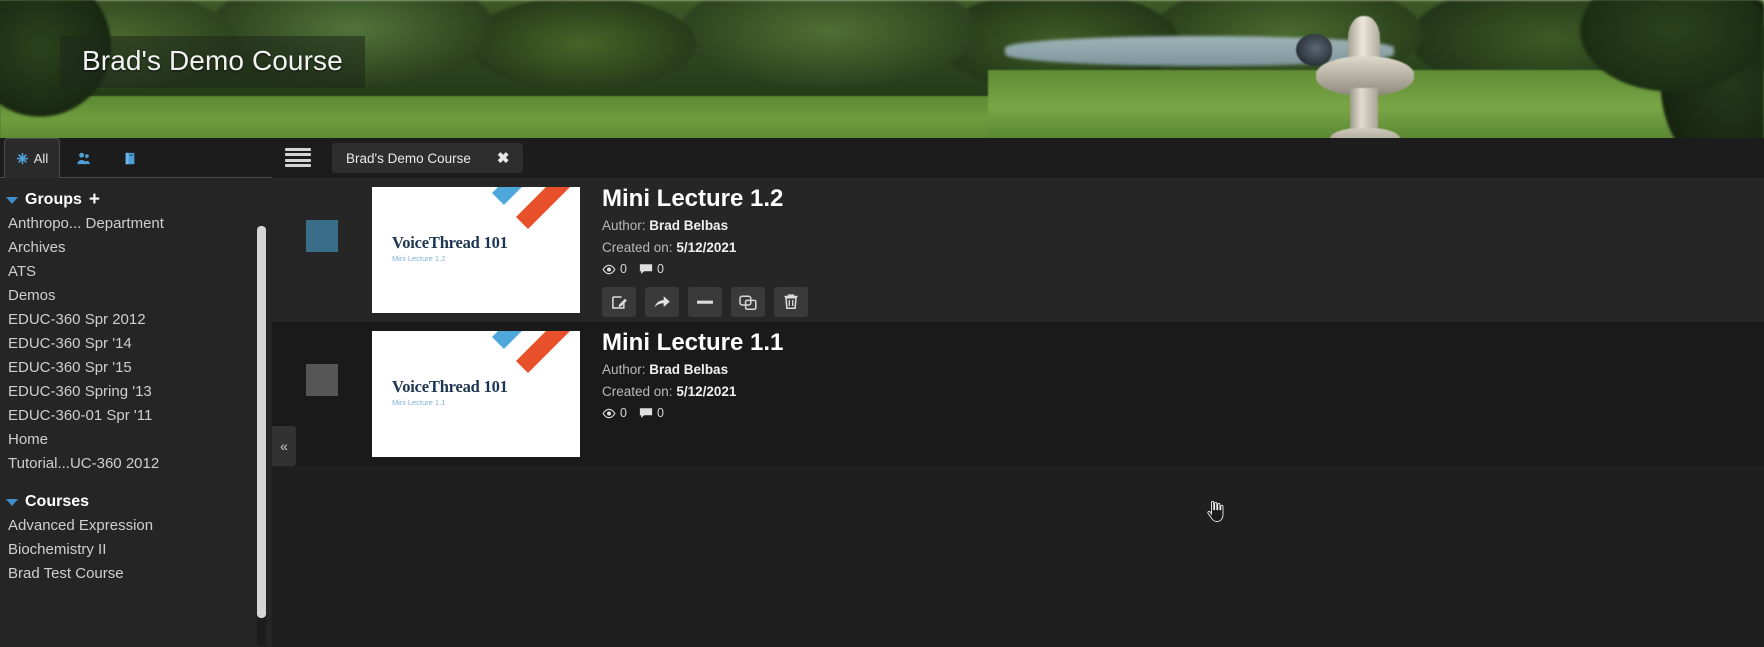 Image resolution: width=1764 pixels, height=647 pixels. I want to click on banner-tree-right, so click(1649, 76).